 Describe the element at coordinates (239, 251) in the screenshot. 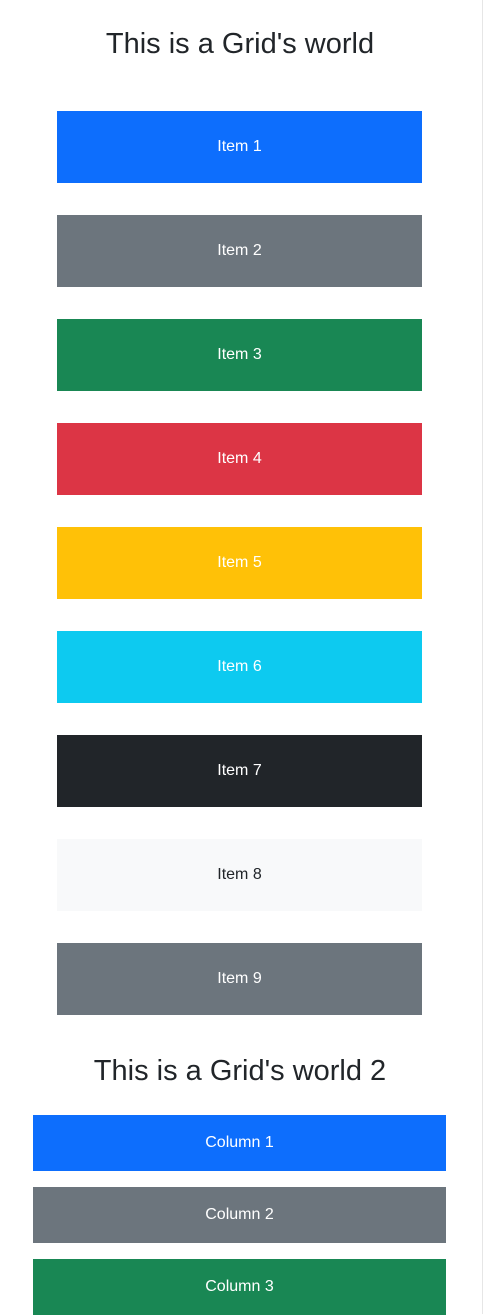

I see `grid-item-2: Item 2` at that location.